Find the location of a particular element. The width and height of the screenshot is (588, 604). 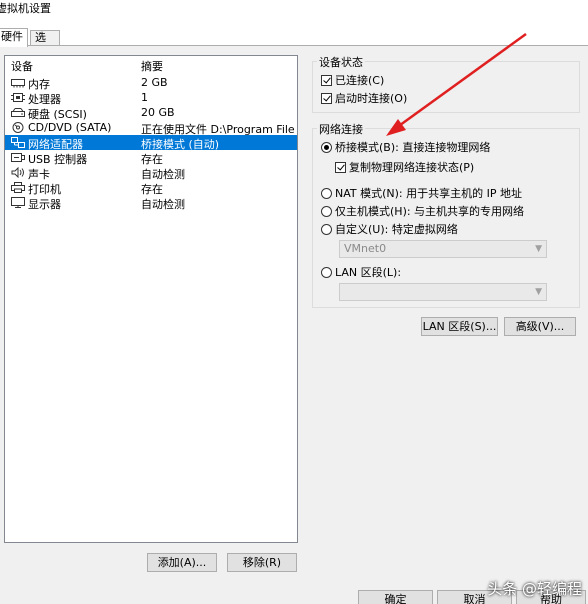

device-row-memory: 内存 2 GB is located at coordinates (151, 83).